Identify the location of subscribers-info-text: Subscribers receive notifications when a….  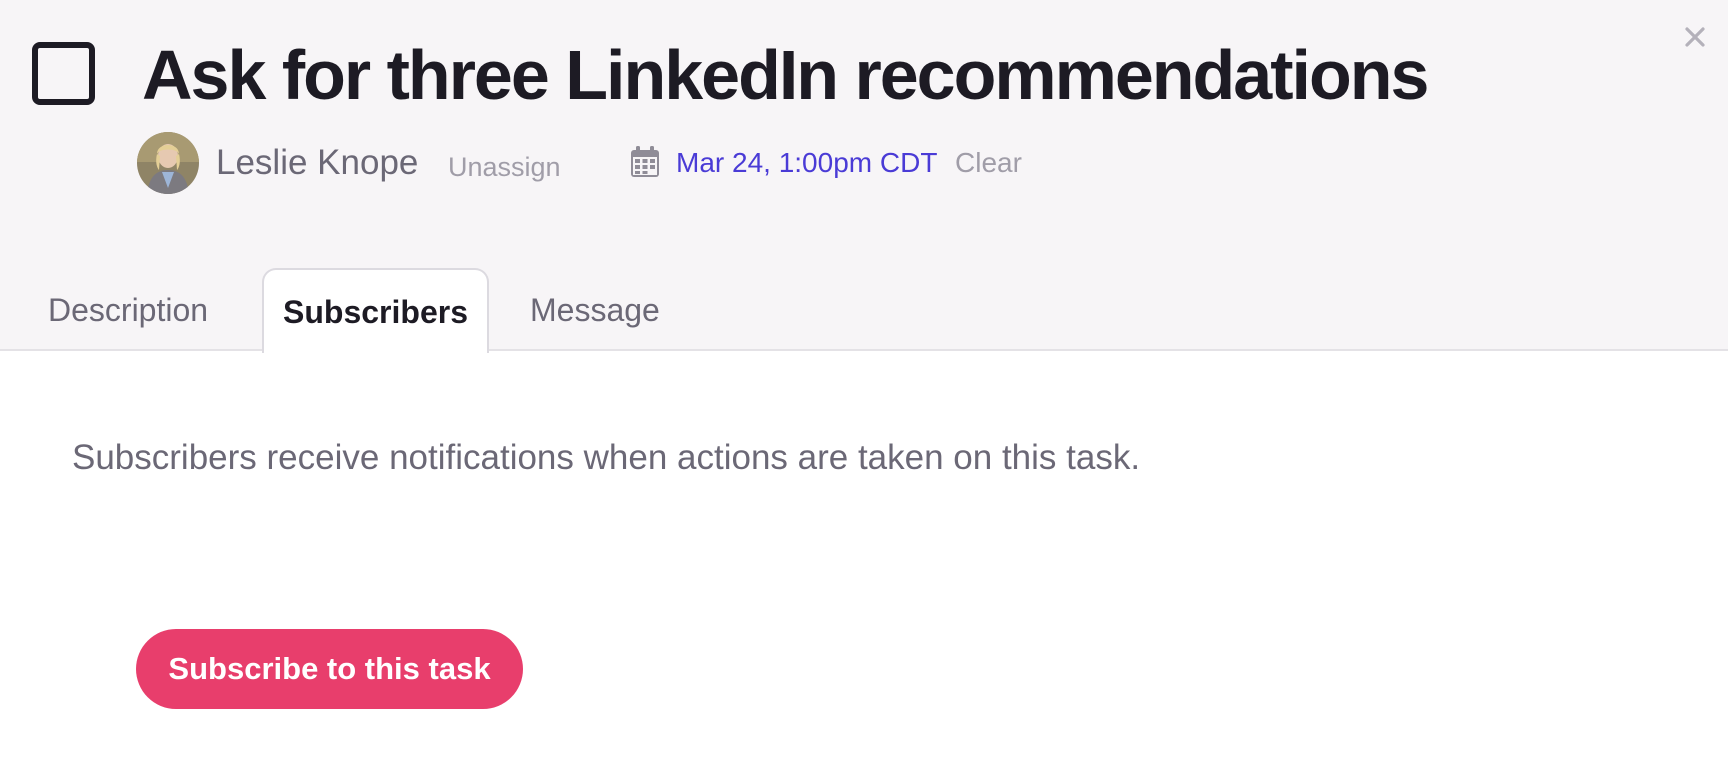
(606, 457).